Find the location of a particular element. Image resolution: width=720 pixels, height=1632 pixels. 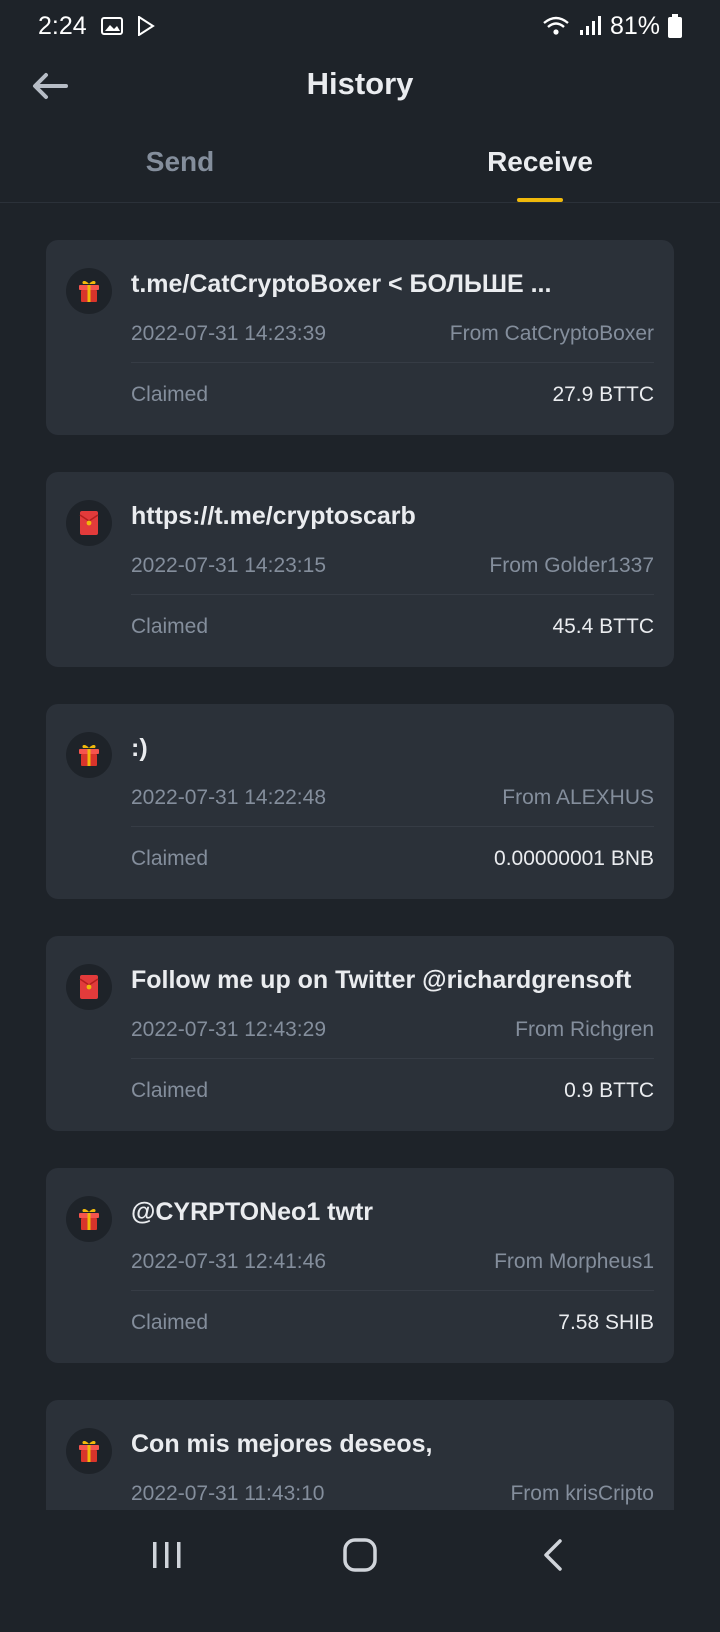

card-date: 2022-07-31 12:43:29 is located at coordinates (228, 1029).